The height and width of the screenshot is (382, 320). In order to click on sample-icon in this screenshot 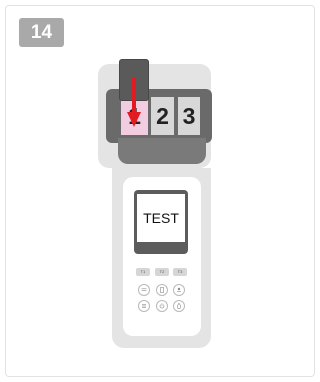, I will do `click(179, 289)`.